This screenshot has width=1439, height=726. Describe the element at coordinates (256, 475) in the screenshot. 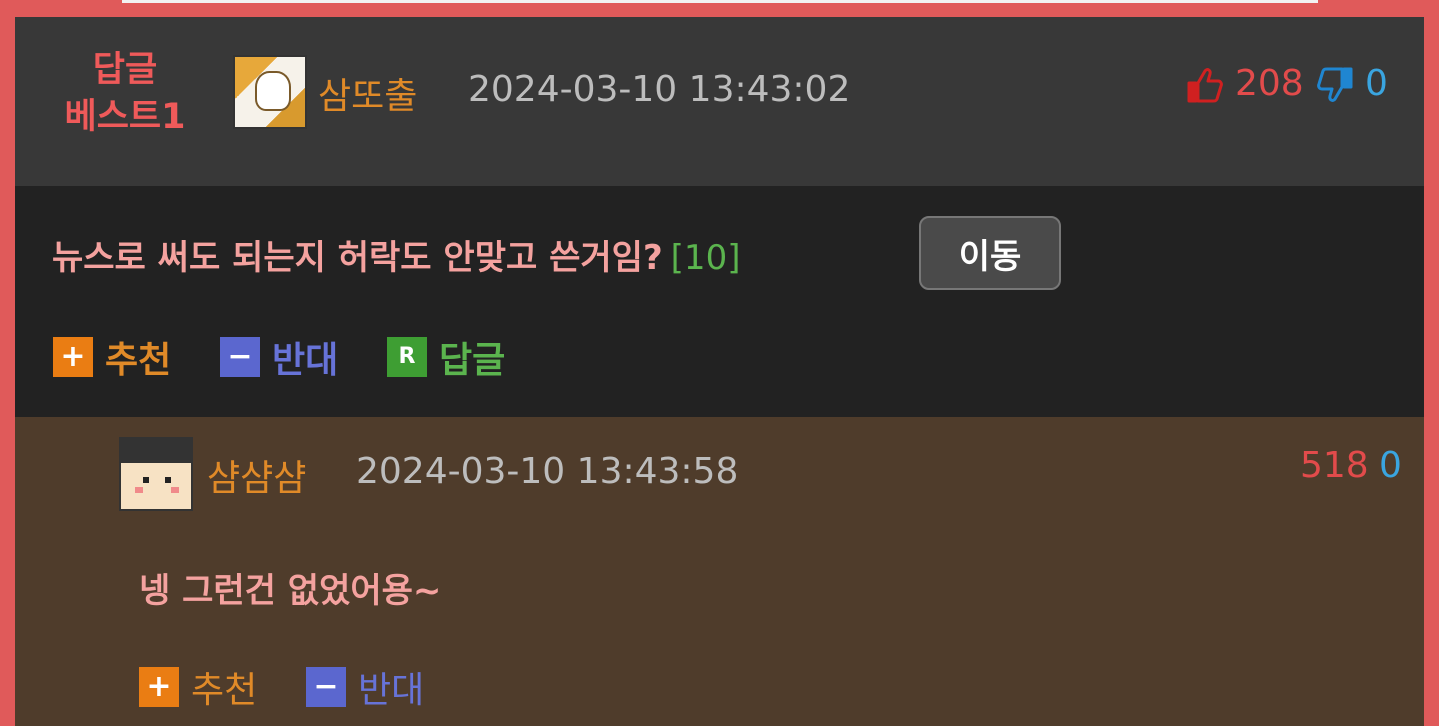

I see `author-name: 샴샴샴` at that location.